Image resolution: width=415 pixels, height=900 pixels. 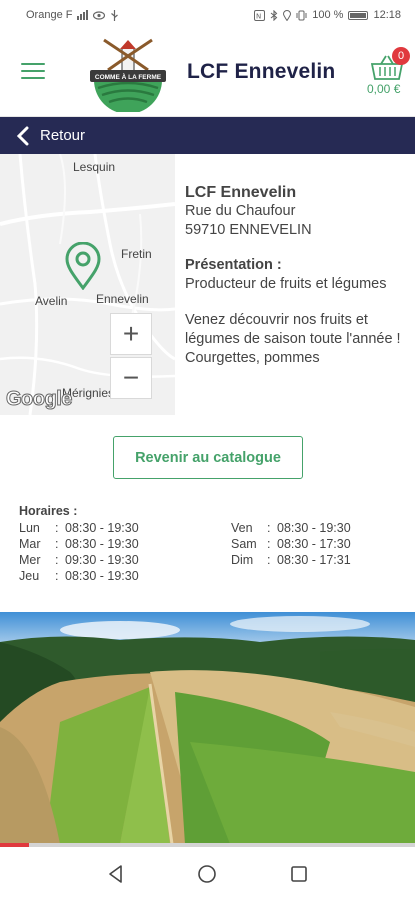 What do you see at coordinates (49, 15) in the screenshot?
I see `carrier-label: Orange F` at bounding box center [49, 15].